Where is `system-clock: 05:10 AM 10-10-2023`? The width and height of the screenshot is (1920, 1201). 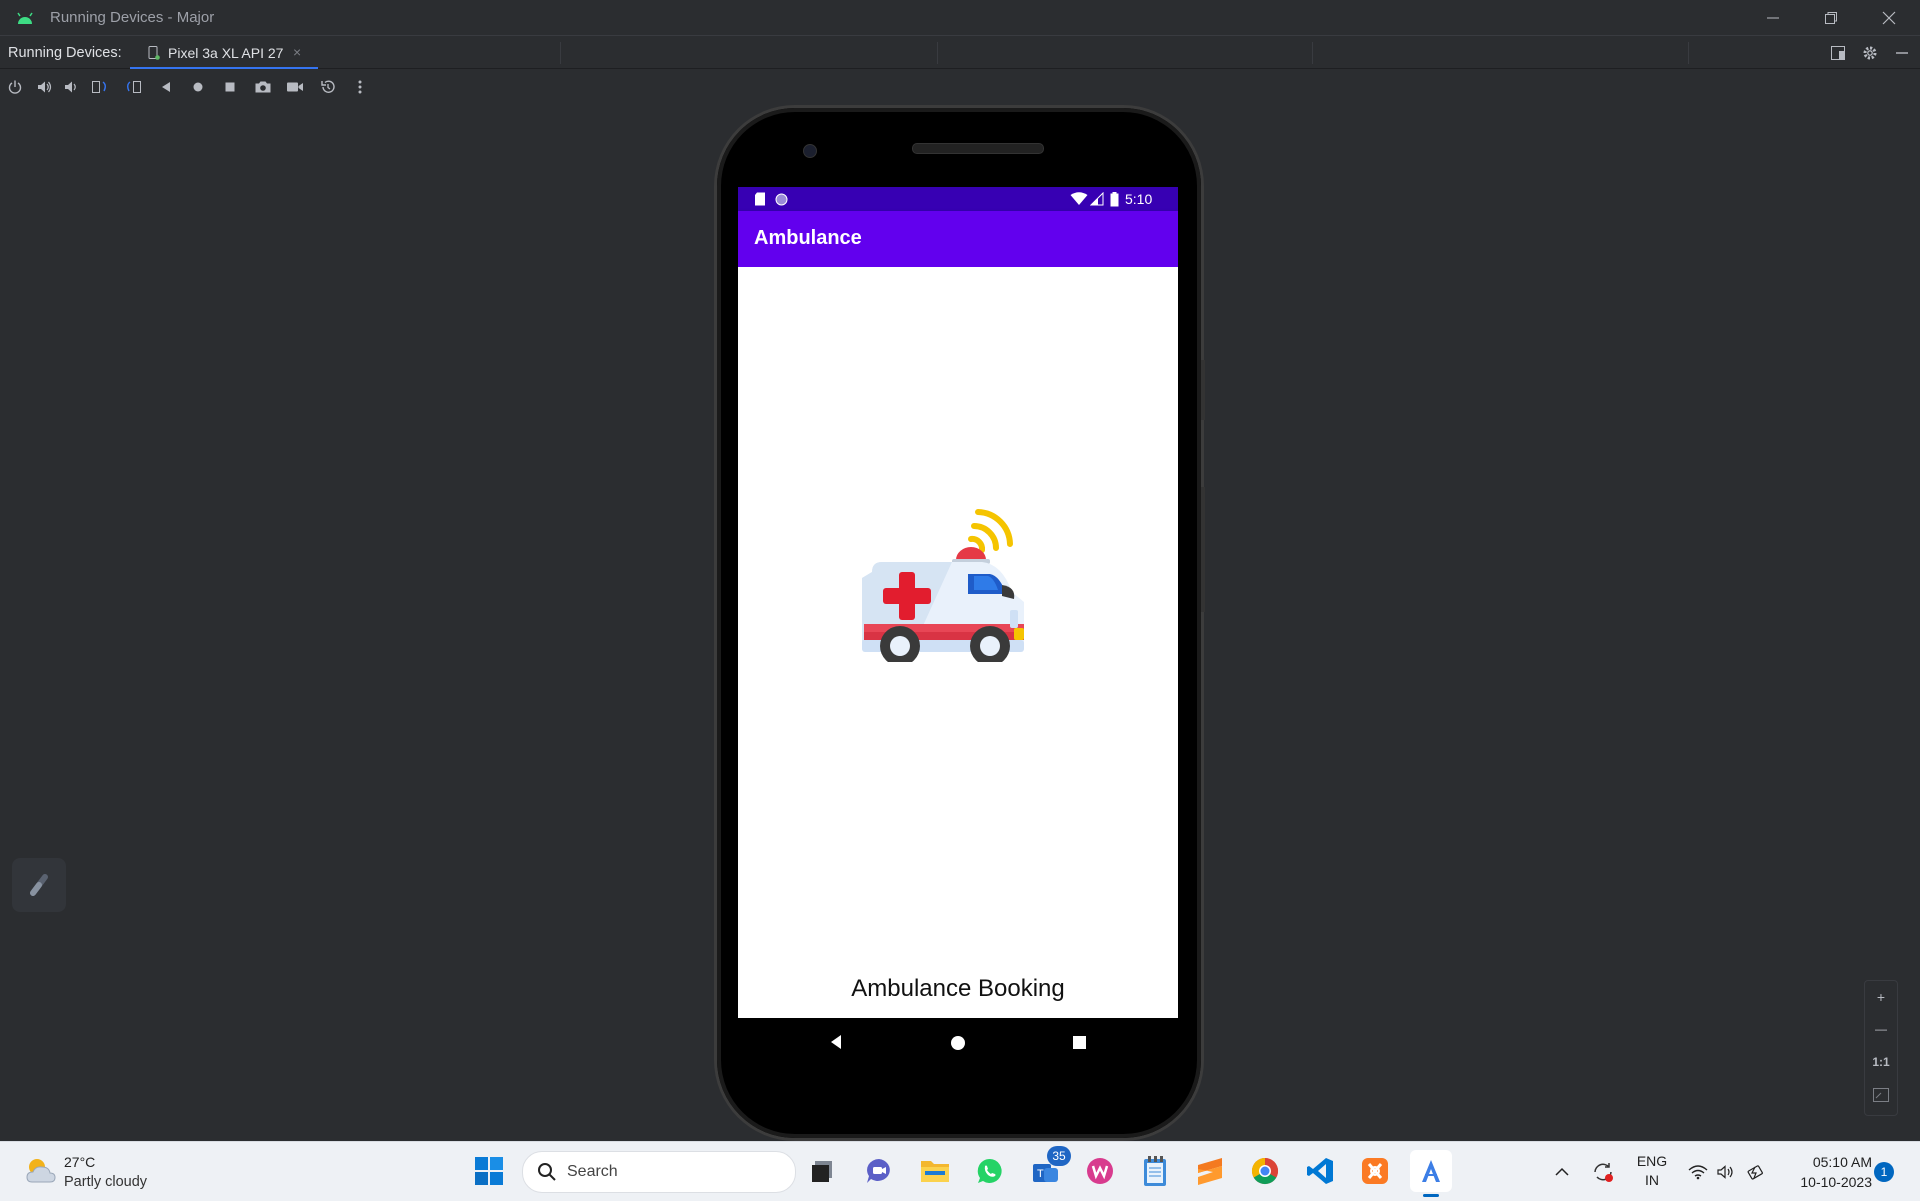
system-clock: 05:10 AM 10-10-2023 is located at coordinates (1826, 1172).